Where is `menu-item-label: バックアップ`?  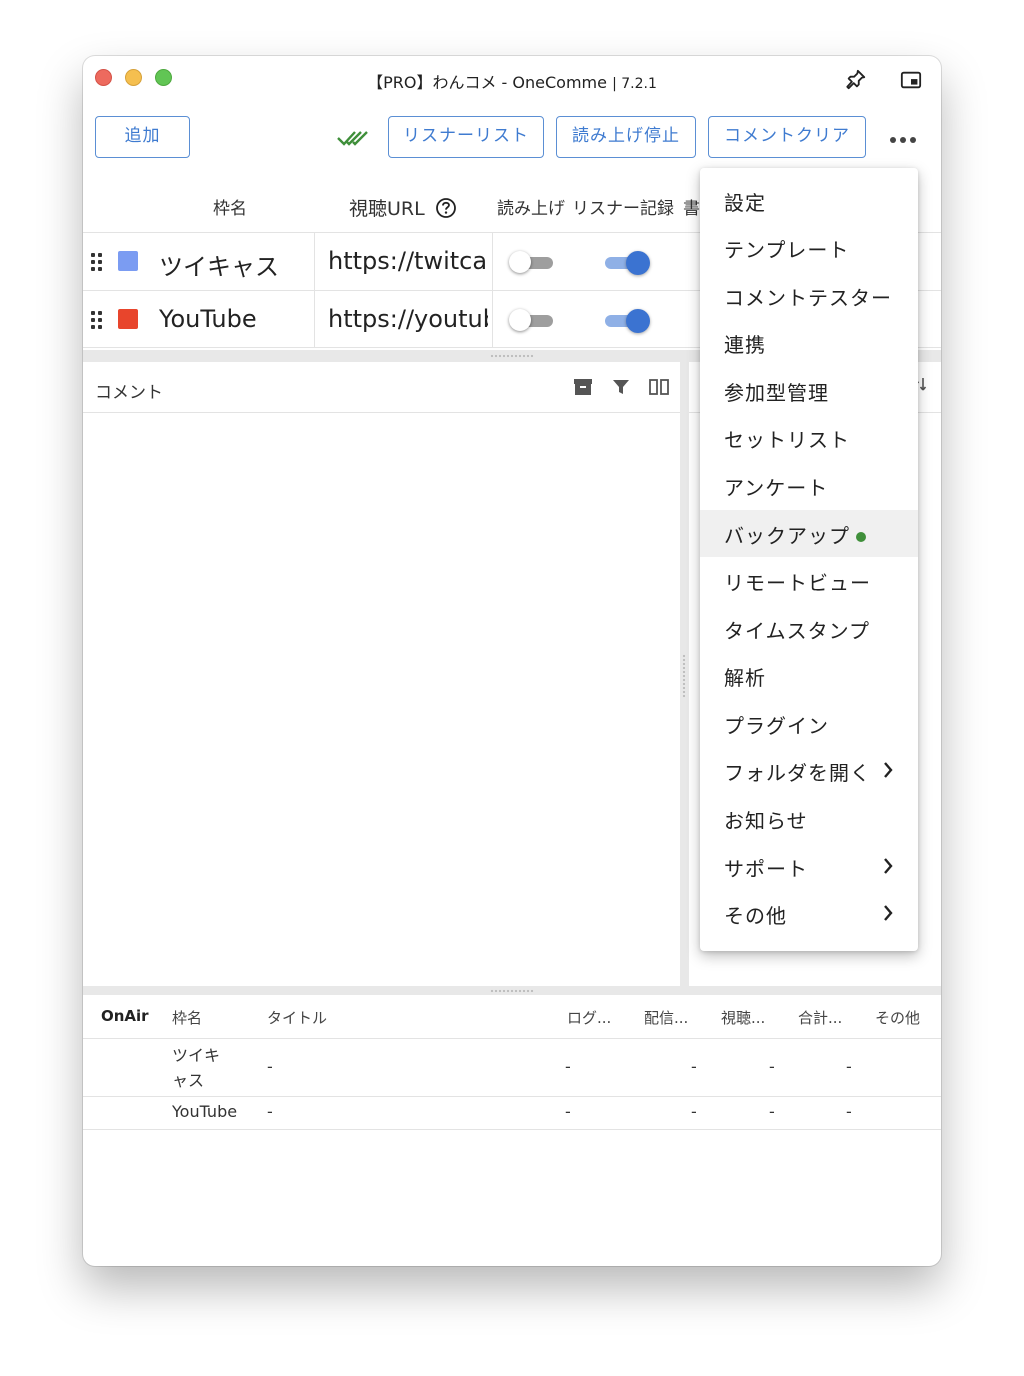
menu-item-label: バックアップ is located at coordinates (795, 534).